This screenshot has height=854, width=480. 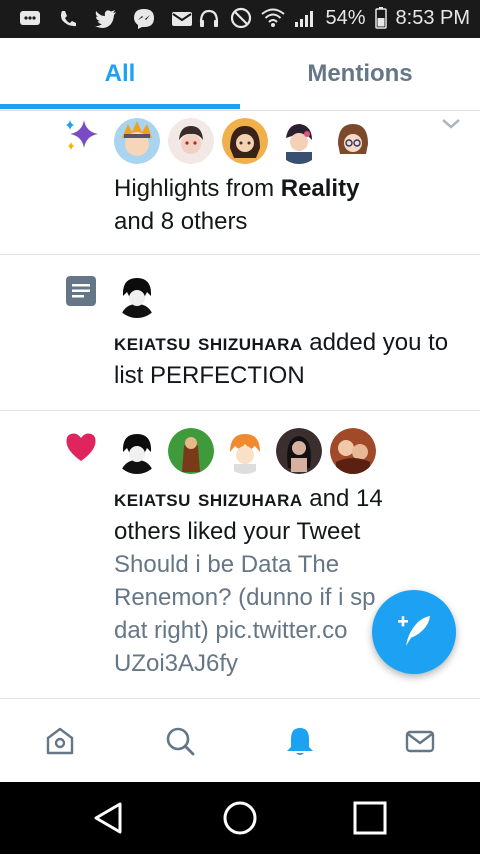 What do you see at coordinates (181, 221) in the screenshot?
I see `highlights-others: and 8 others` at bounding box center [181, 221].